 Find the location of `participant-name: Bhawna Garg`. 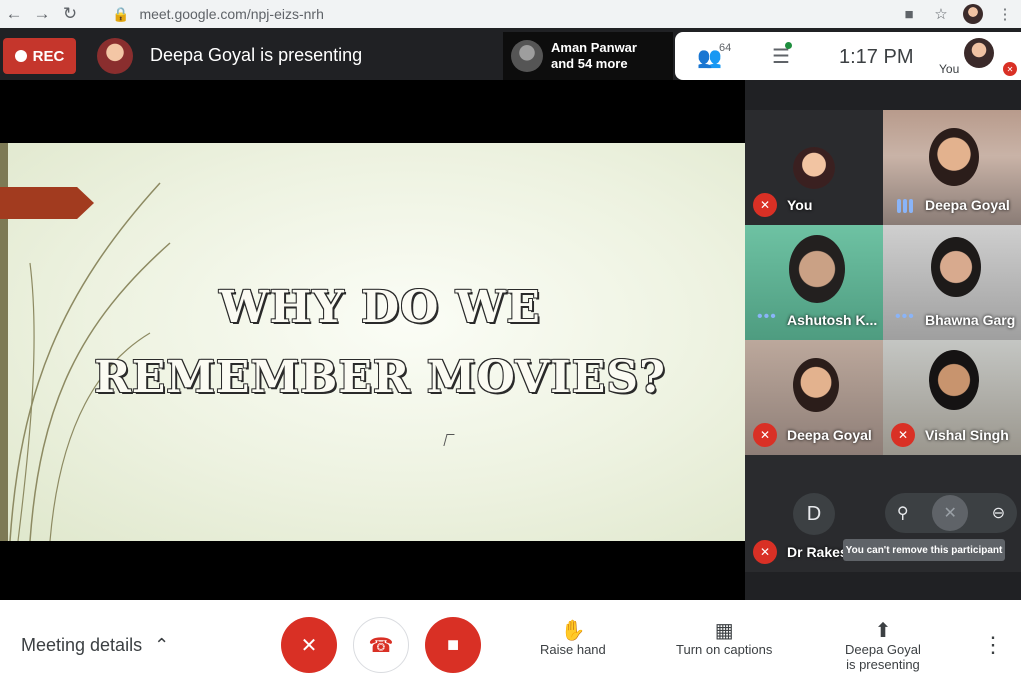

participant-name: Bhawna Garg is located at coordinates (970, 320).